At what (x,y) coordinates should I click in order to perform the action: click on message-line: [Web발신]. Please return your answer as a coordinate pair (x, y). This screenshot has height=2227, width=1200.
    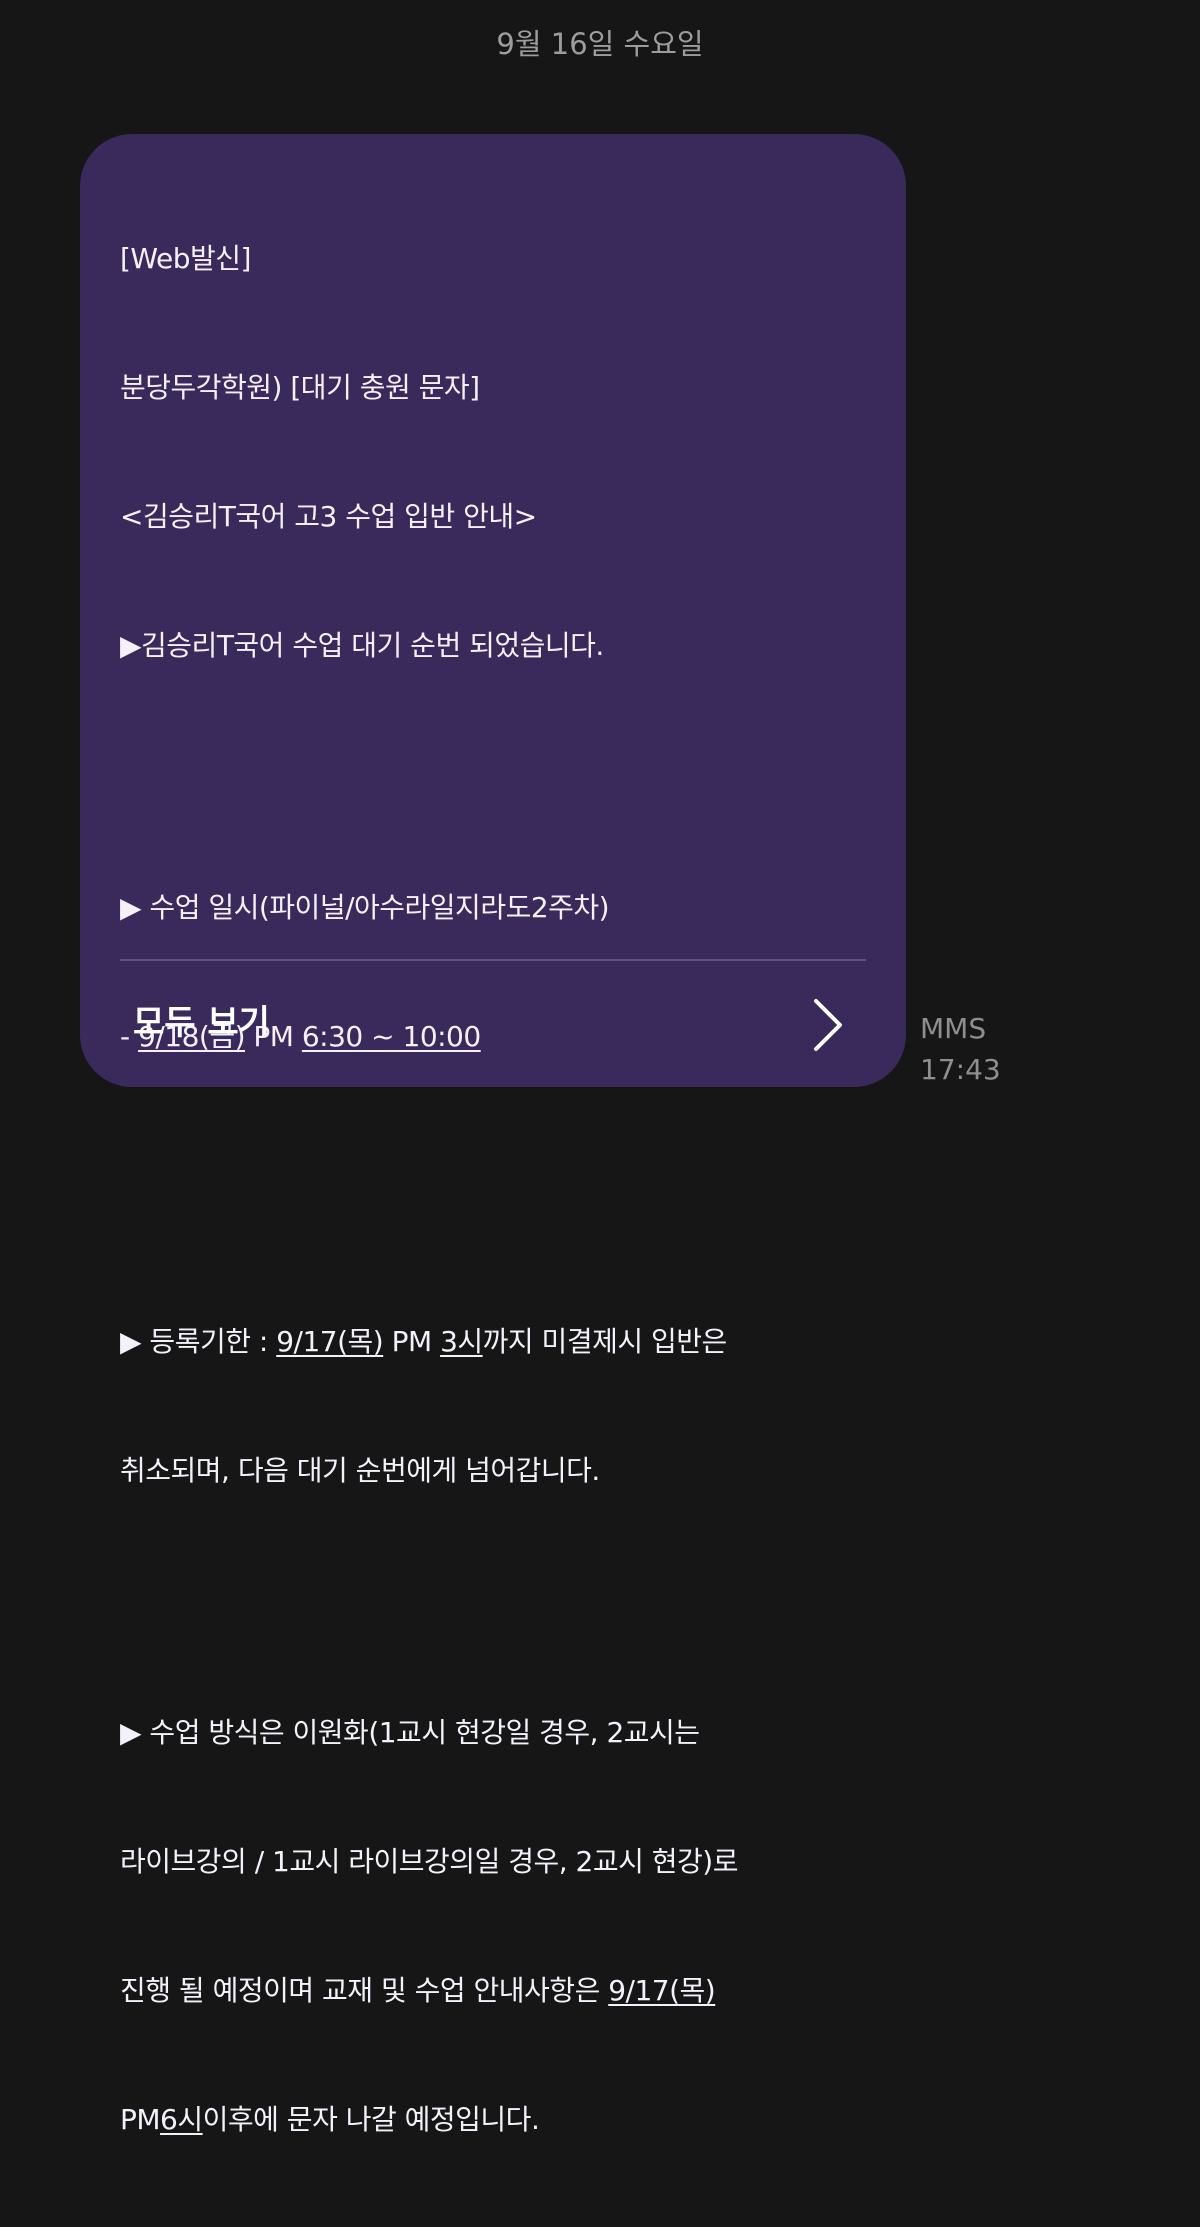
    Looking at the image, I should click on (185, 258).